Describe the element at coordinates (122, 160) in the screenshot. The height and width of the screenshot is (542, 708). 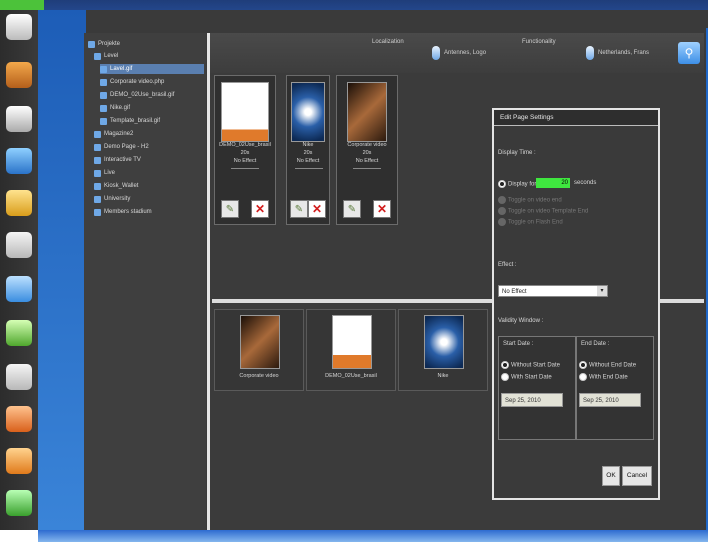
I see `tree-item-label: Interactive TV` at that location.